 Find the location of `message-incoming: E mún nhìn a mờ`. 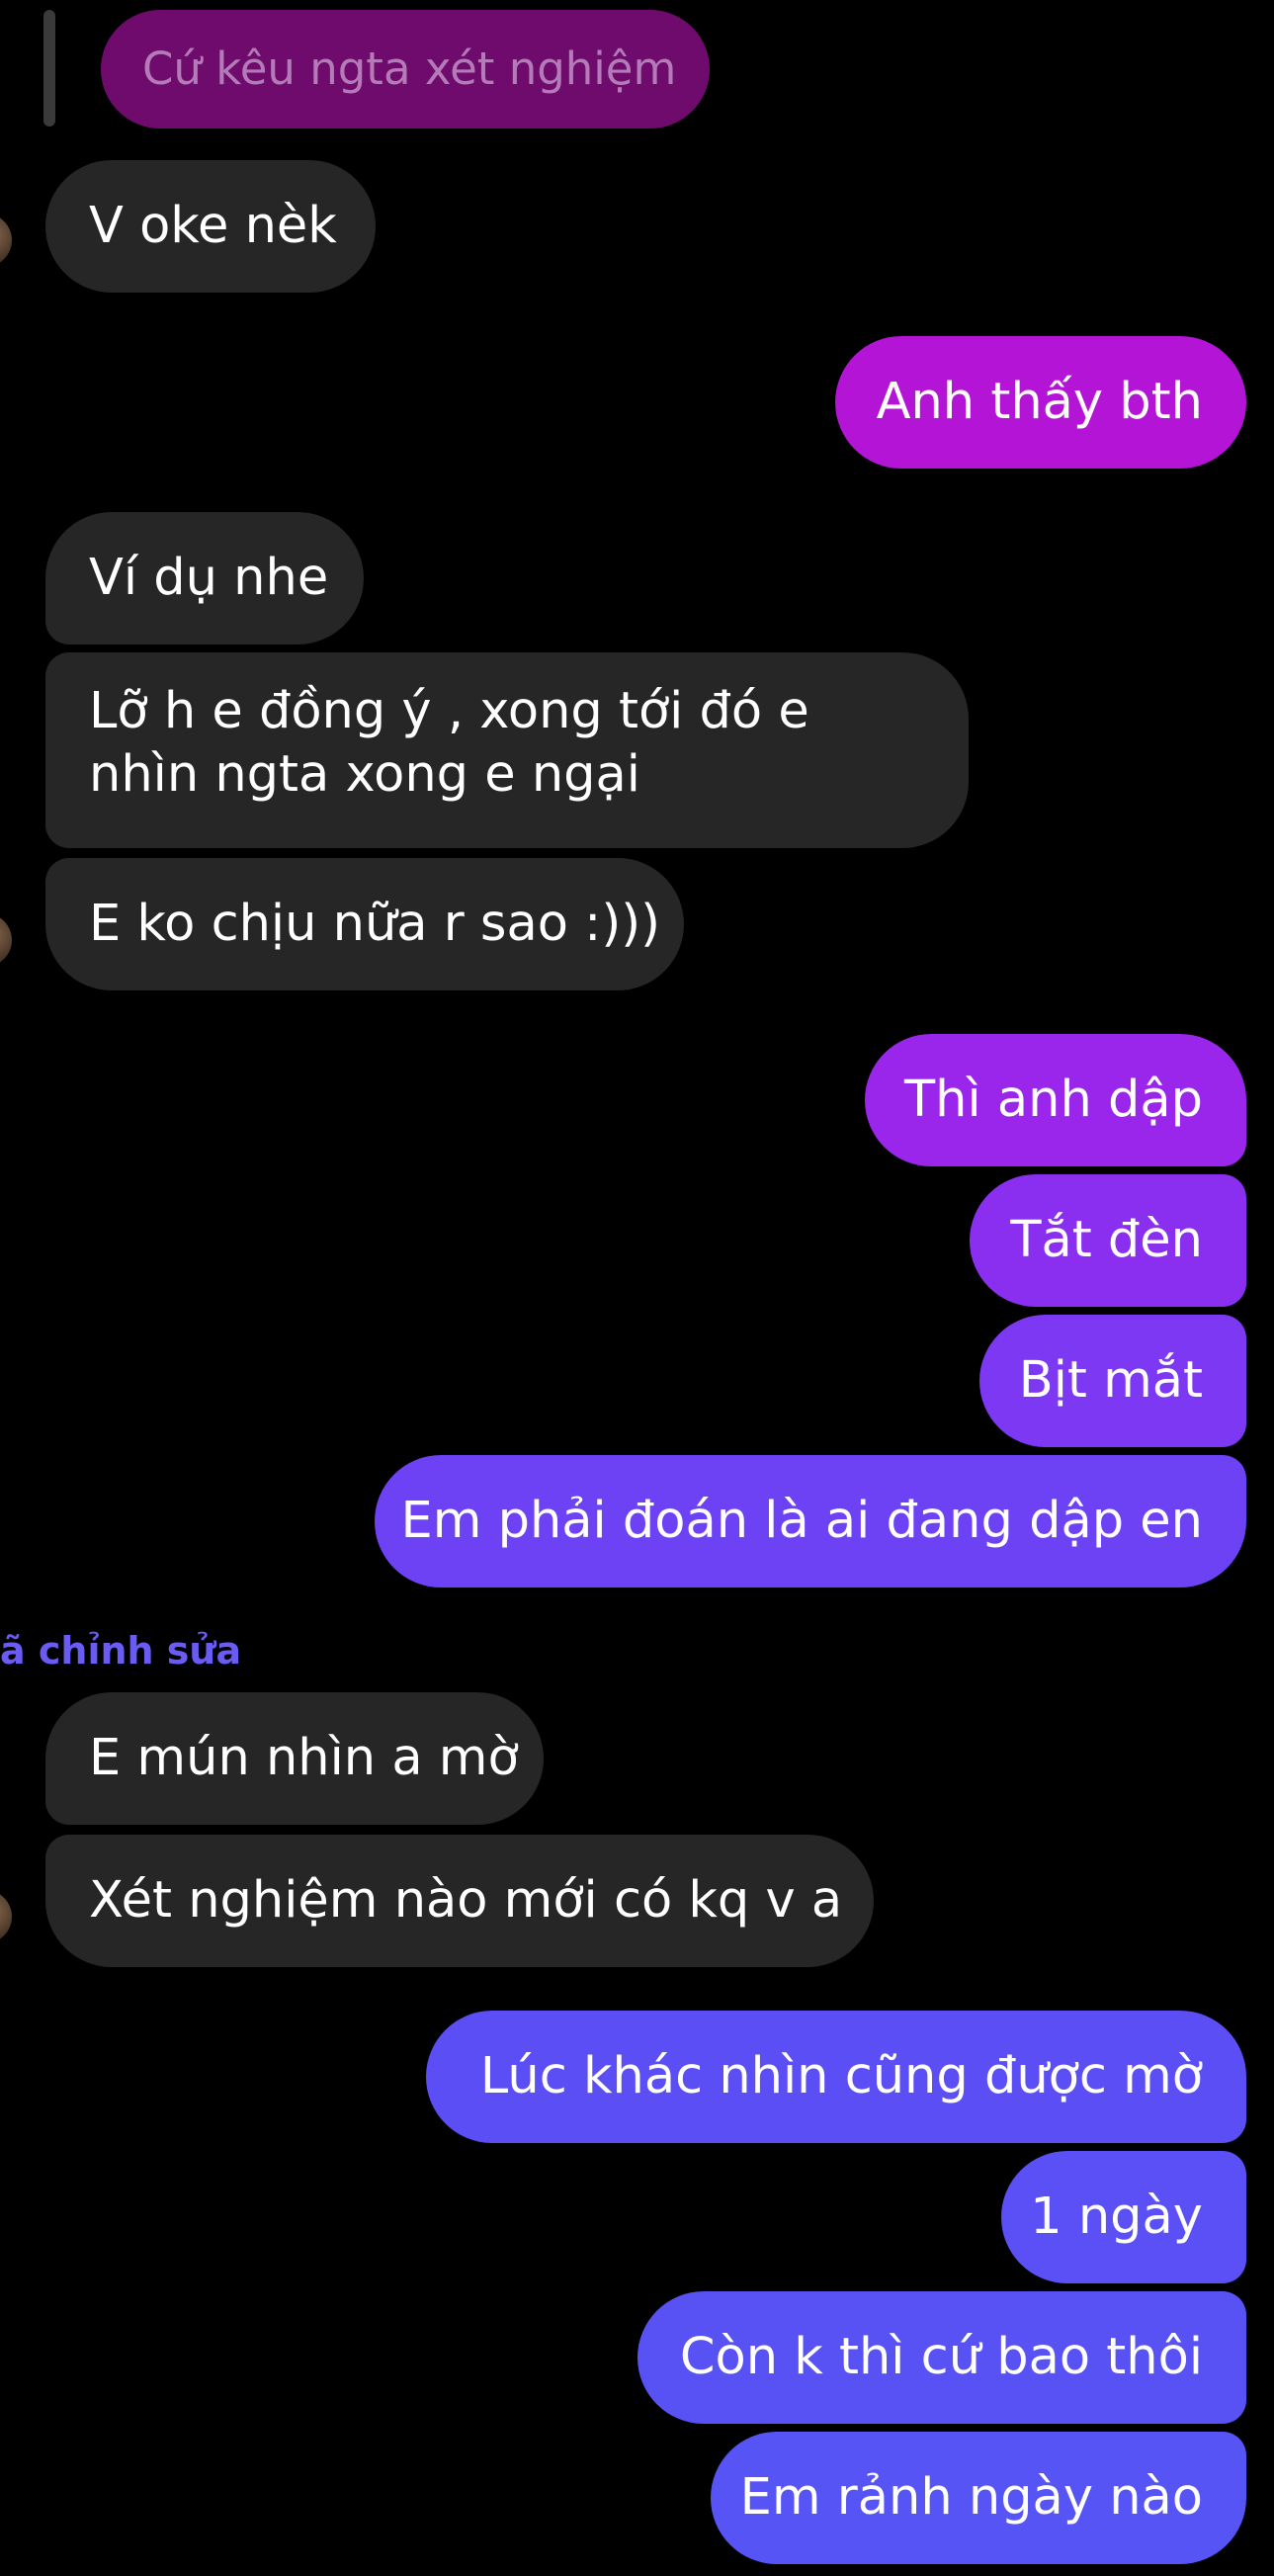

message-incoming: E mún nhìn a mờ is located at coordinates (294, 1758).